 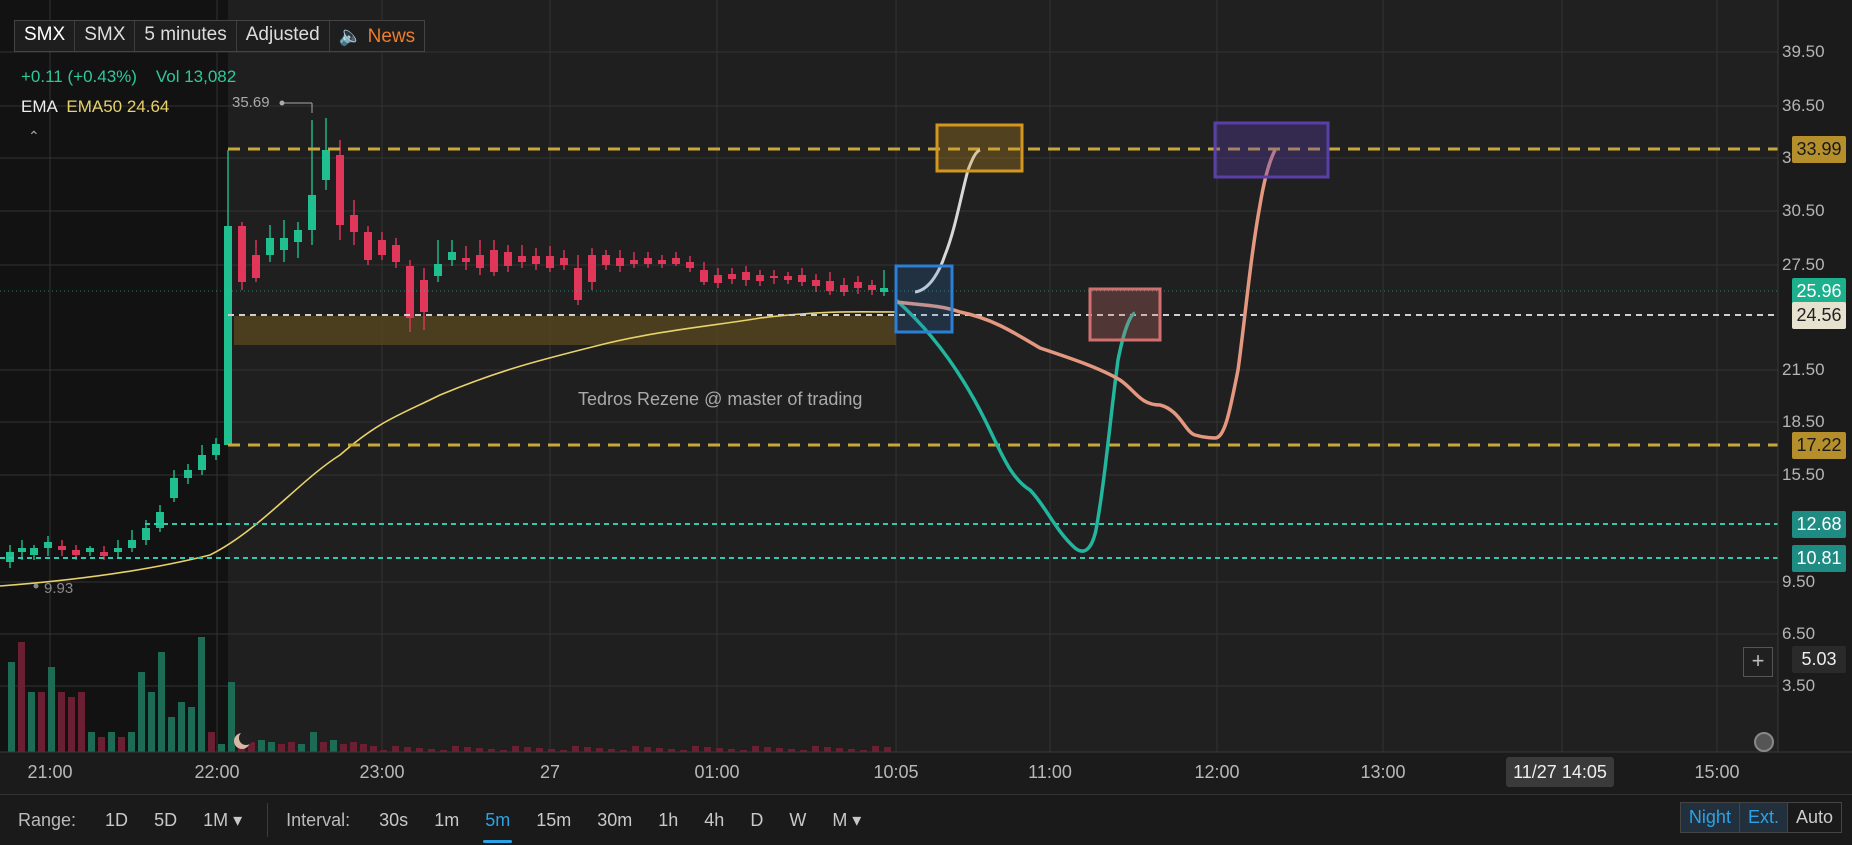 What do you see at coordinates (1814, 817) in the screenshot?
I see `auto-scale-toggle: Auto` at bounding box center [1814, 817].